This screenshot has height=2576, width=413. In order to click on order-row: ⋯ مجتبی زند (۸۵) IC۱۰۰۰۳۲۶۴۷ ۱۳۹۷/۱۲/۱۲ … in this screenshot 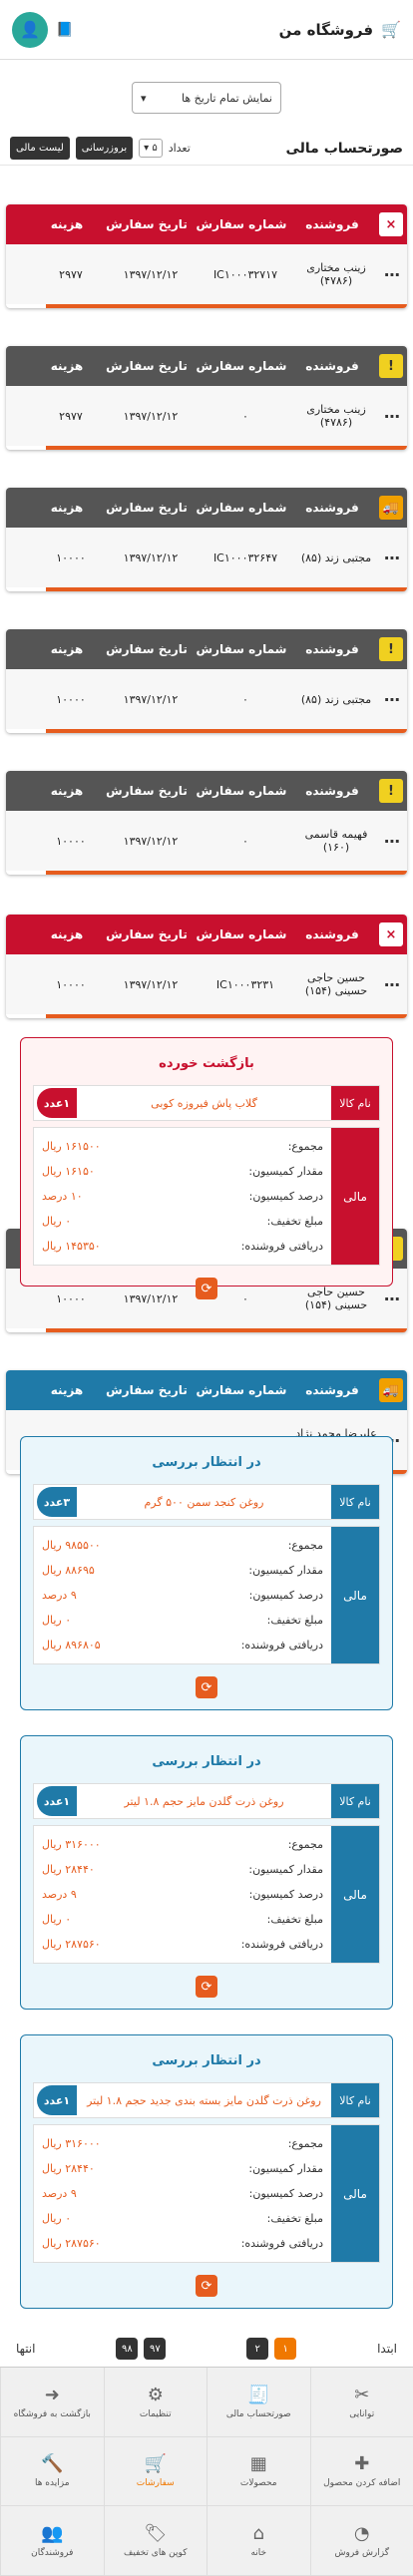, I will do `click(206, 558)`.